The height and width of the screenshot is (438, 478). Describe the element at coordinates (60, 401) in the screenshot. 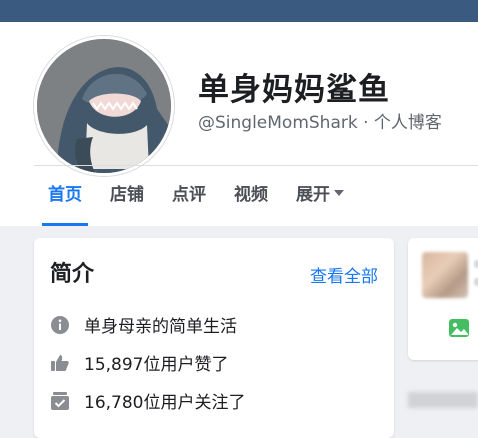

I see `follow-check-icon` at that location.